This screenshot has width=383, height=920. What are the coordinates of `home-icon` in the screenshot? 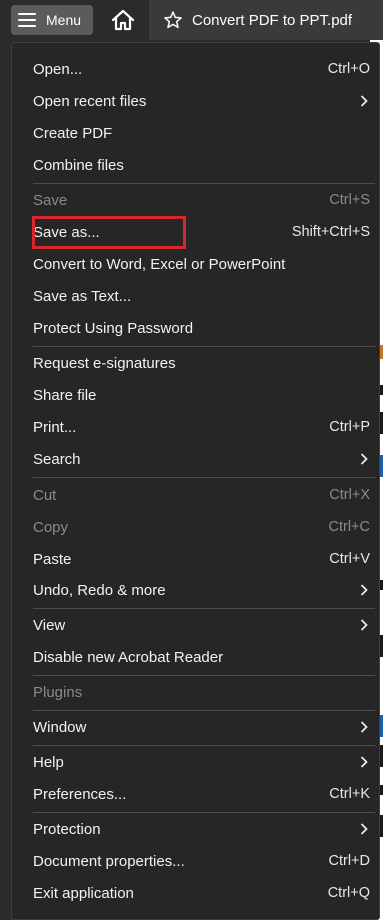 It's located at (123, 20).